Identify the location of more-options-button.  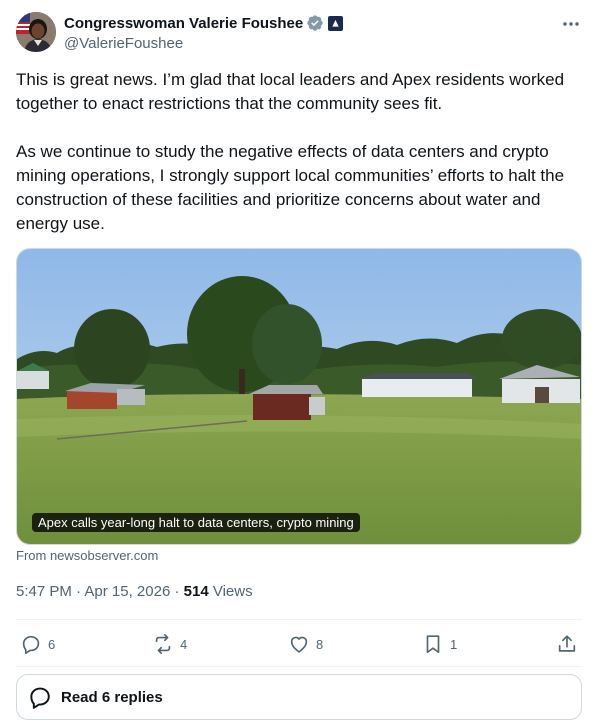
(571, 24).